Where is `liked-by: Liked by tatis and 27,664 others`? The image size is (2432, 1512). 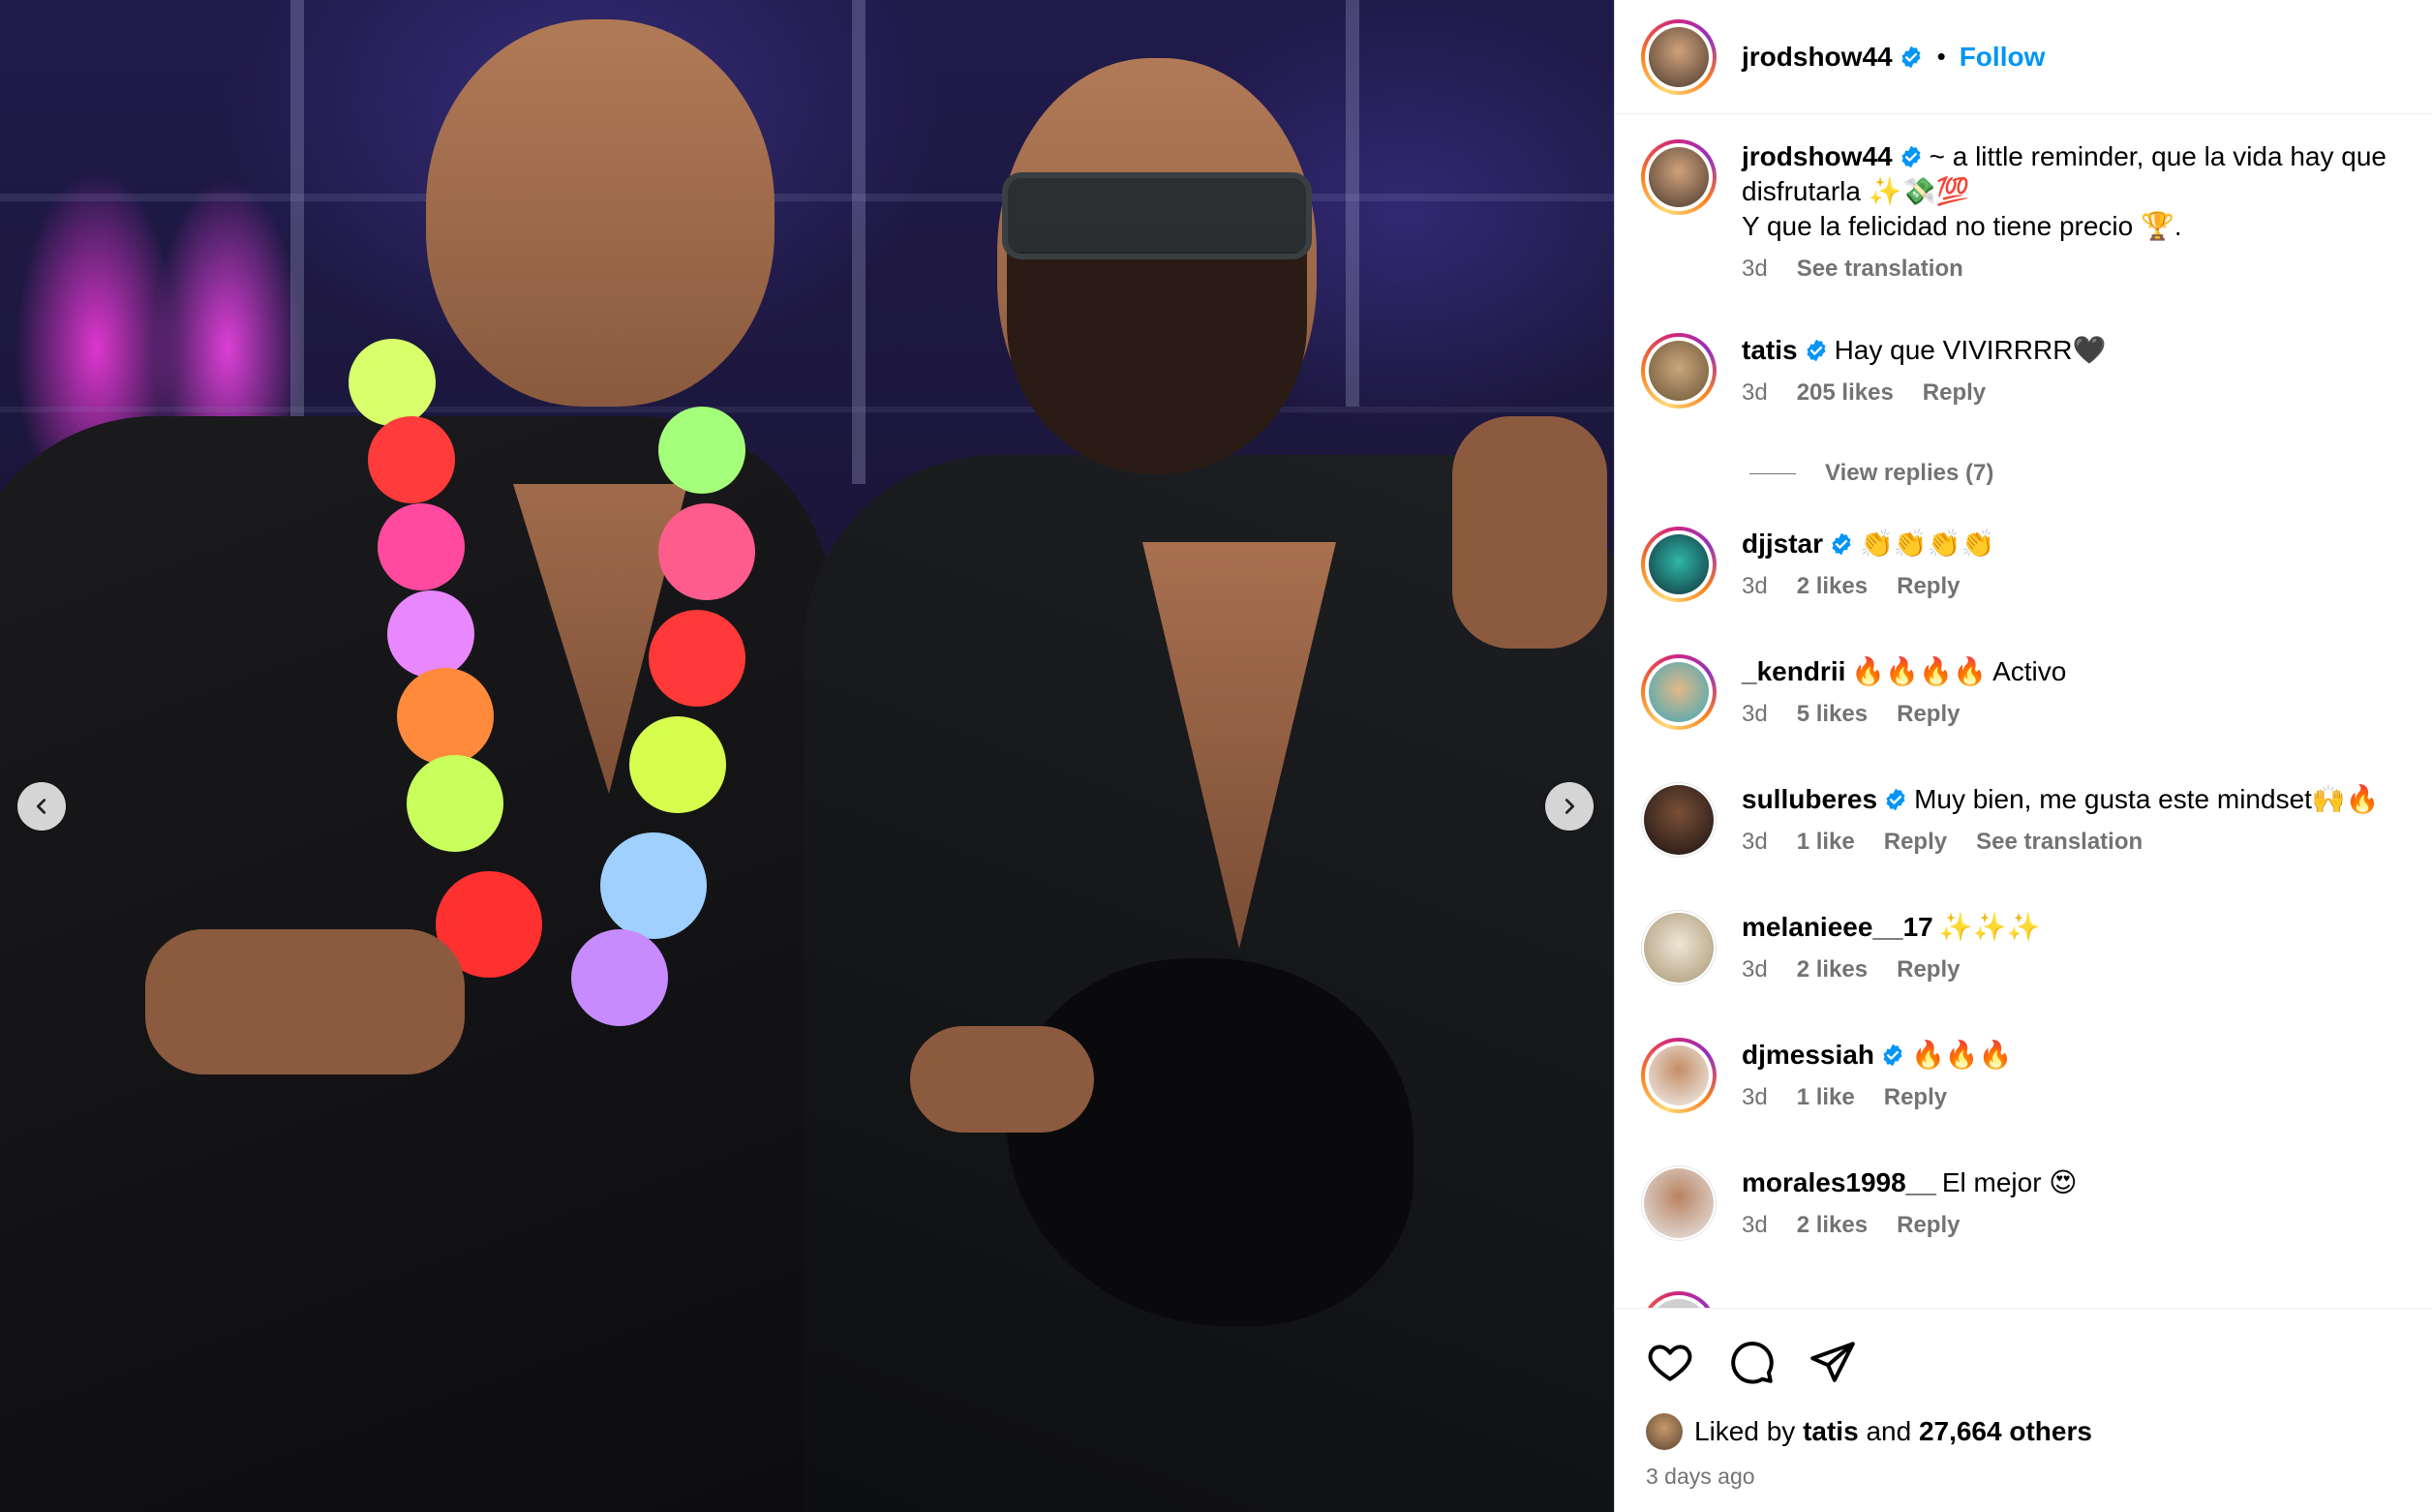 liked-by: Liked by tatis and 27,664 others is located at coordinates (1869, 1431).